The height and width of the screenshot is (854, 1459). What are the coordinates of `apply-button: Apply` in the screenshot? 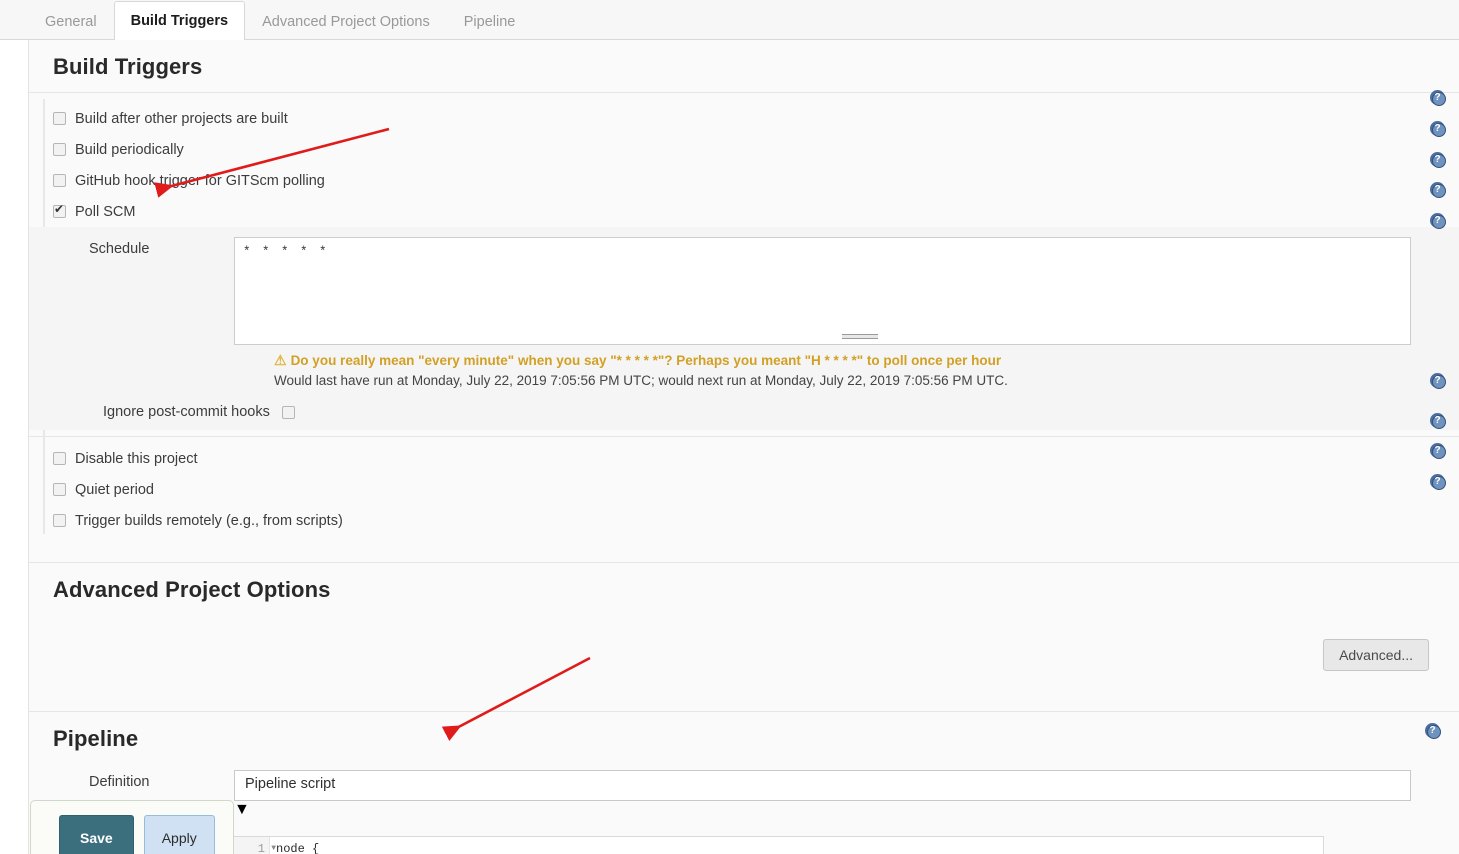 It's located at (179, 834).